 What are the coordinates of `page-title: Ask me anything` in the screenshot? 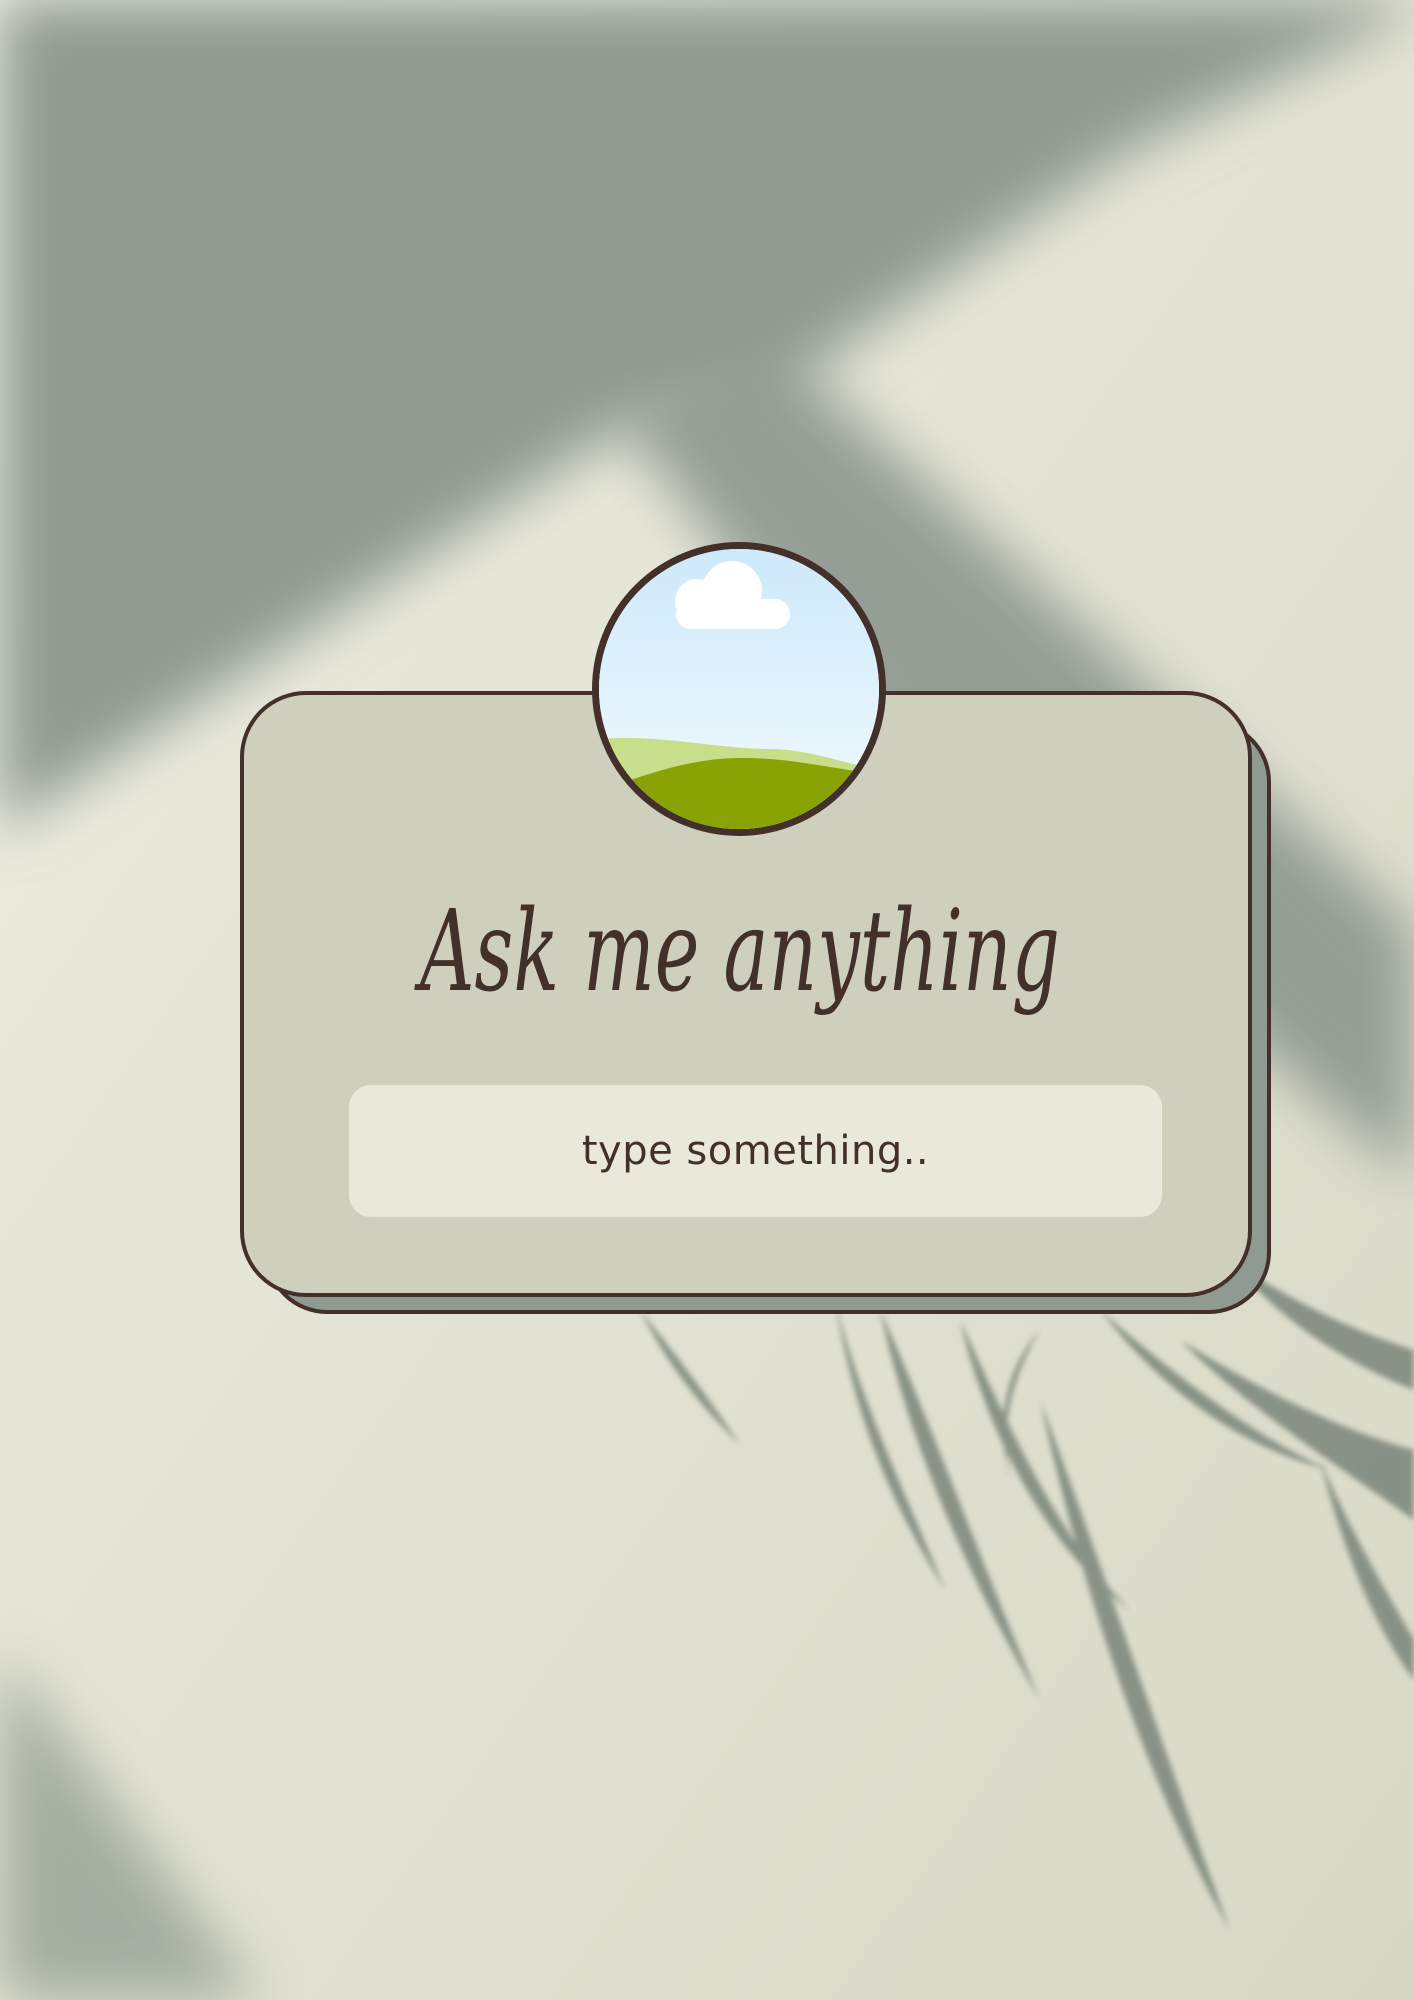 It's located at (740, 960).